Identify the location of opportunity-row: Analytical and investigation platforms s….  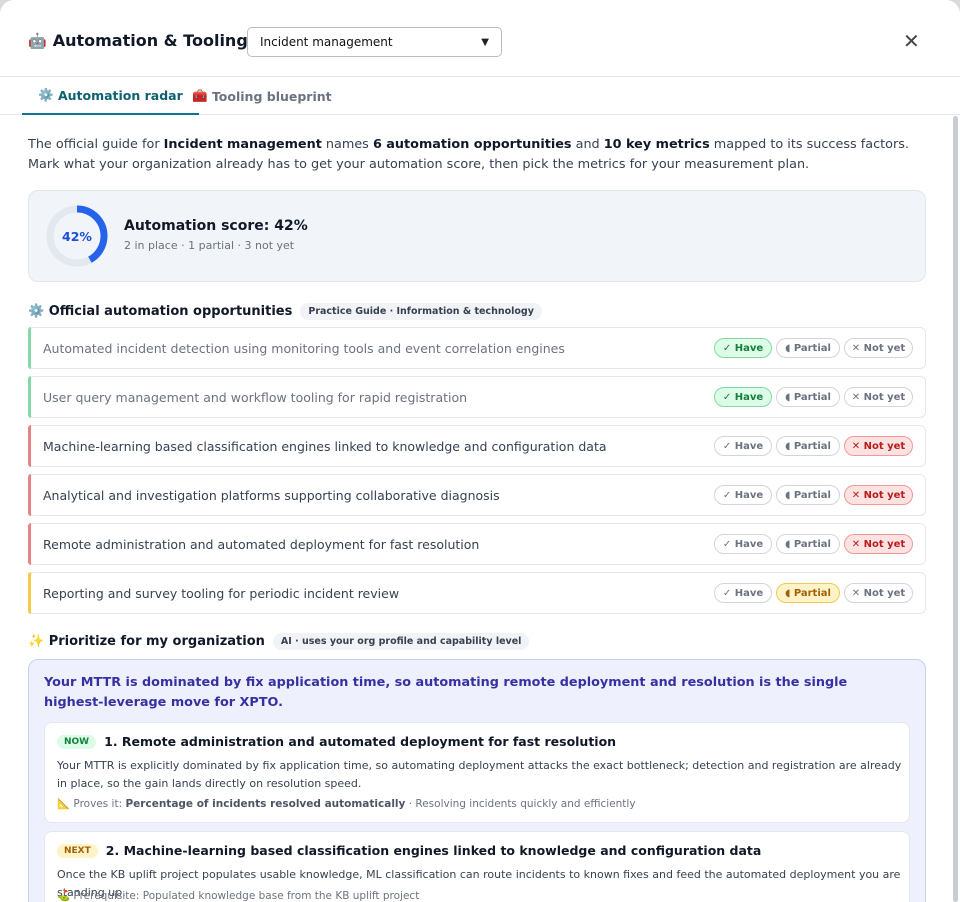
(477, 495).